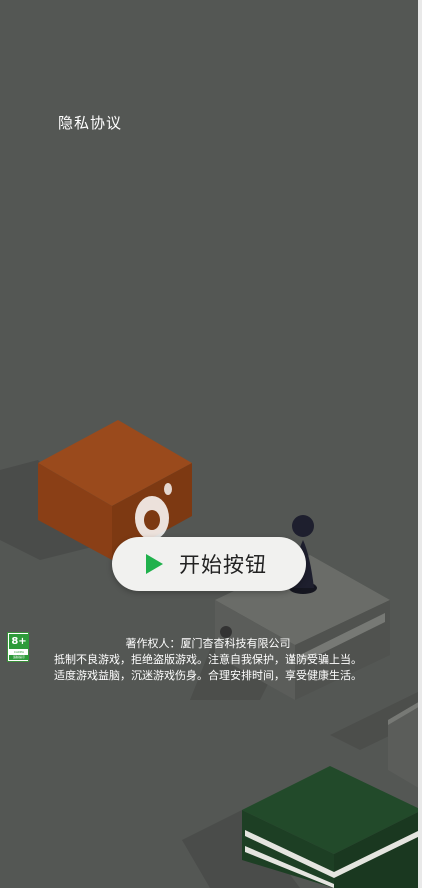 The width and height of the screenshot is (422, 888). What do you see at coordinates (19, 657) in the screenshot?
I see `age-rating-bar: 适龄提示` at bounding box center [19, 657].